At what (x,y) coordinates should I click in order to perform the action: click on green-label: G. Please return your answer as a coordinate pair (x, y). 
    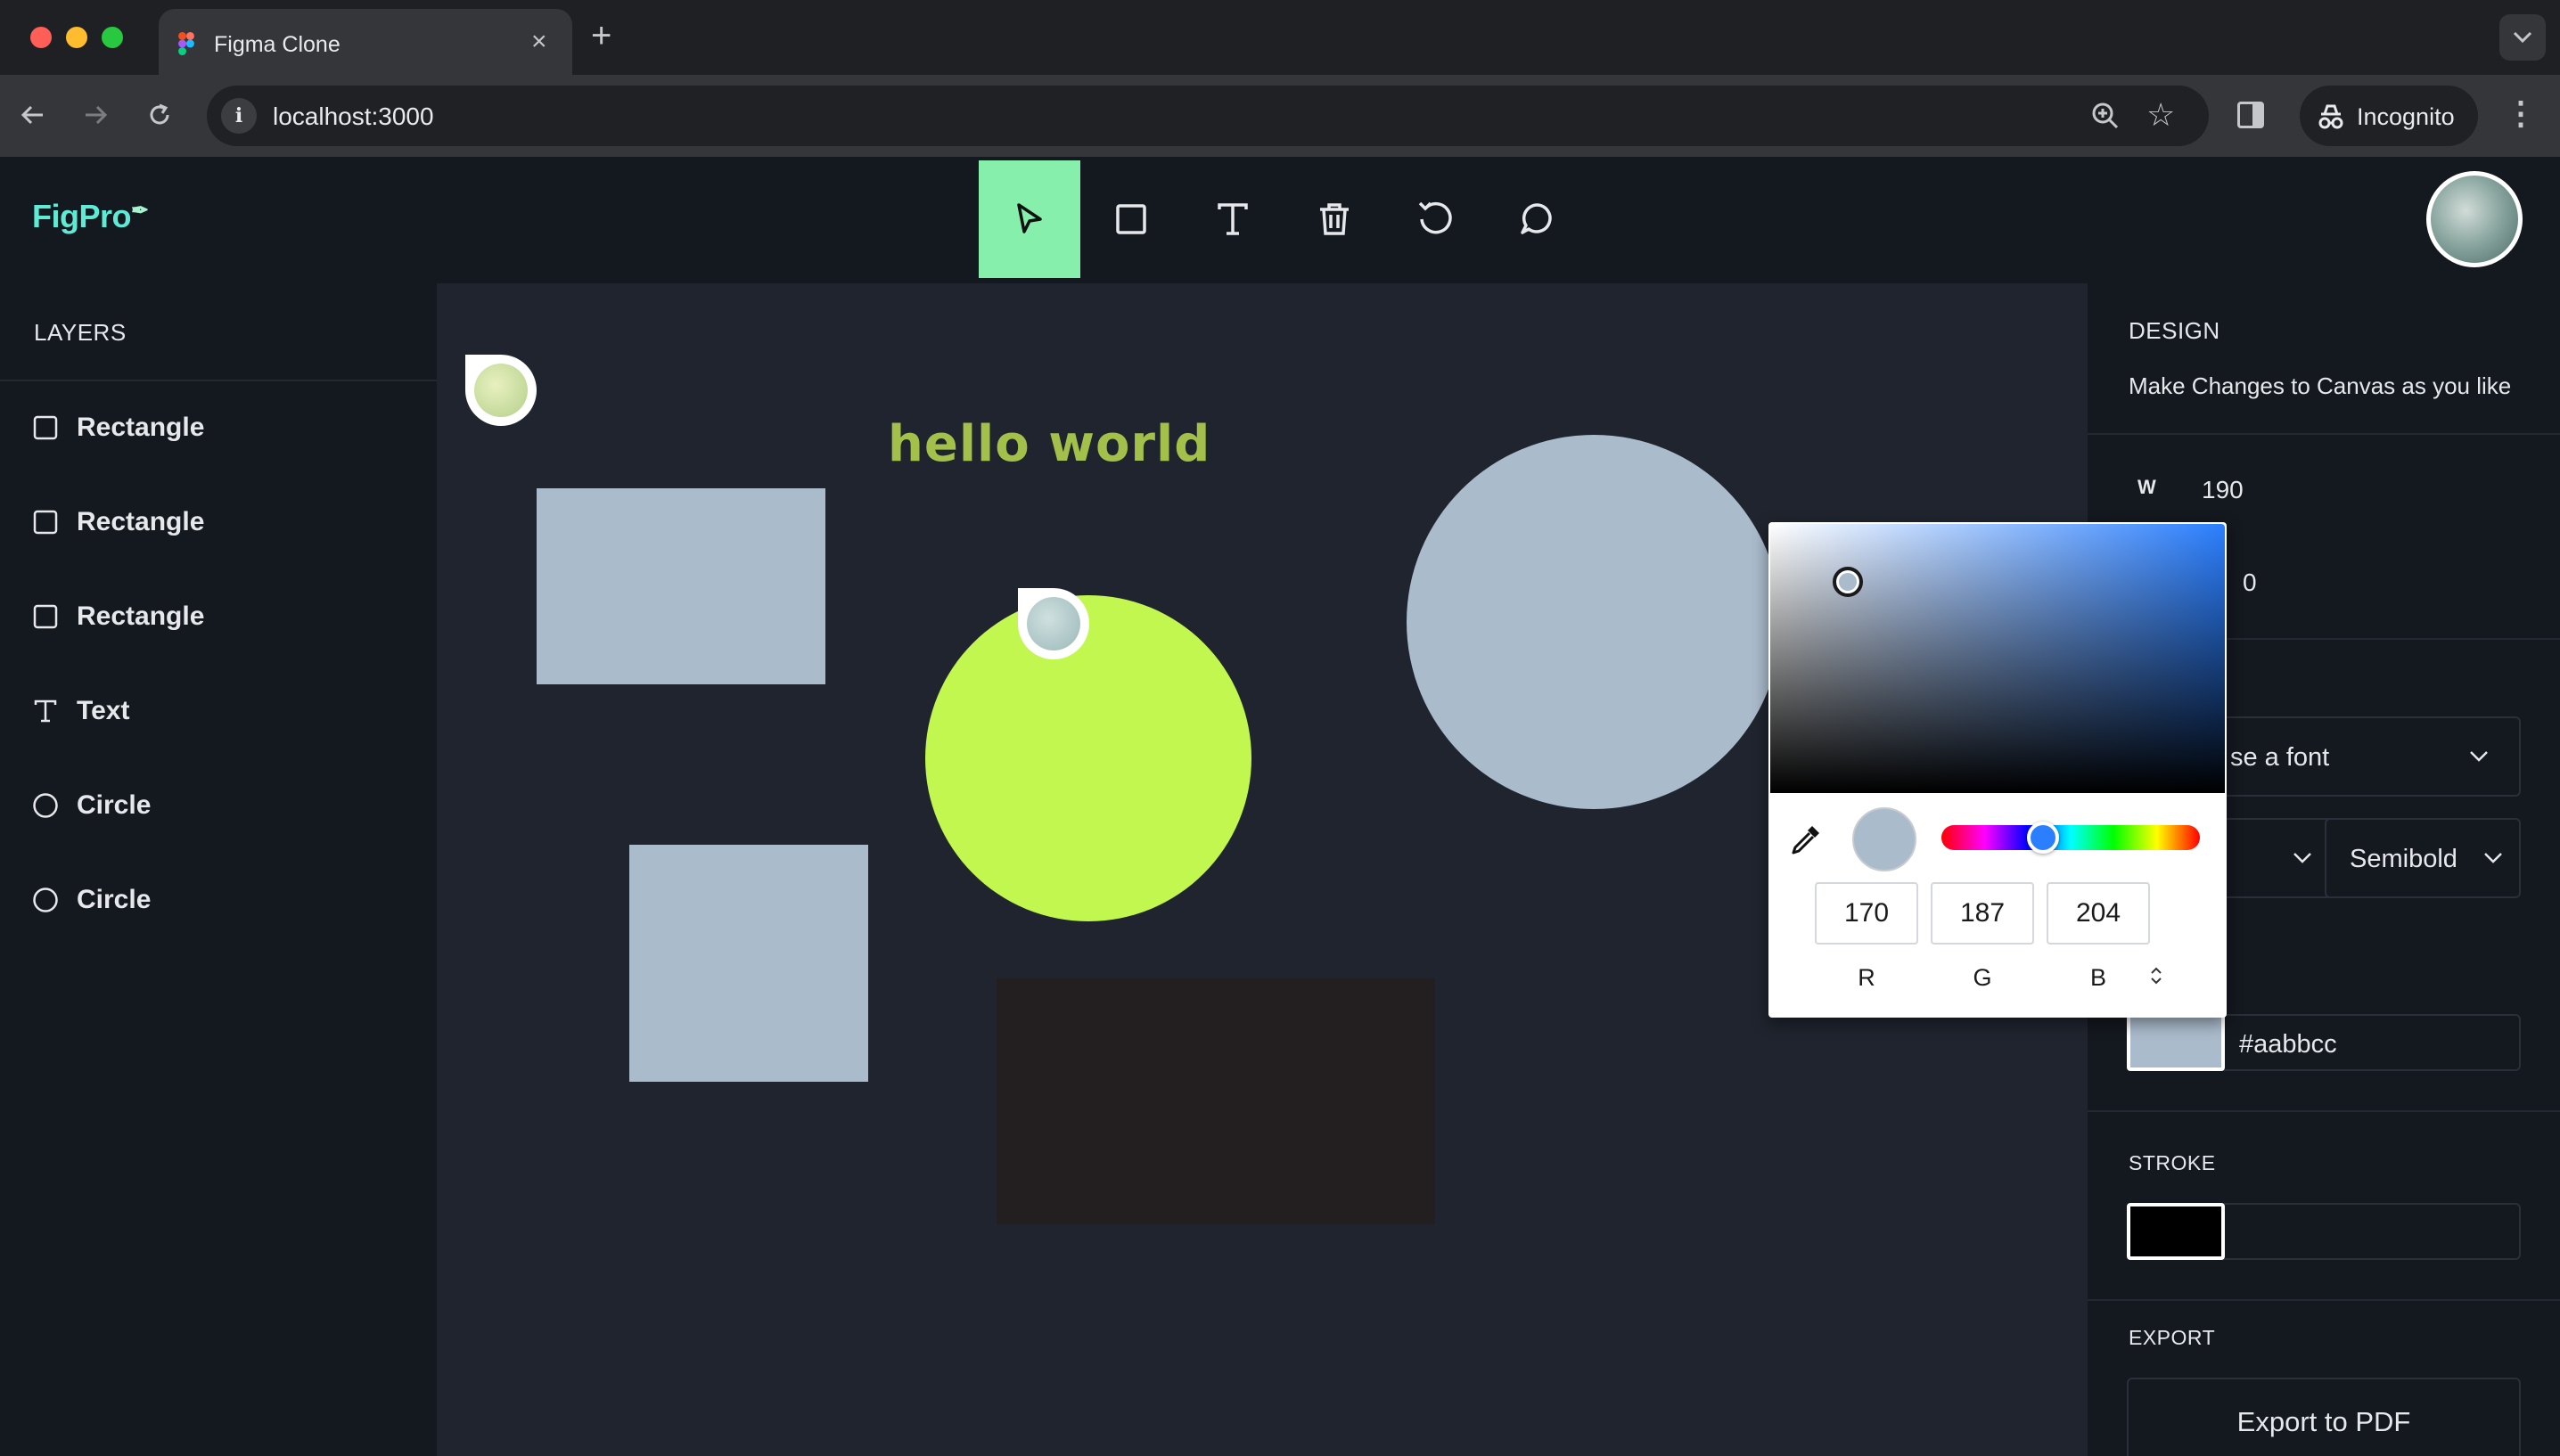
    Looking at the image, I should click on (1982, 977).